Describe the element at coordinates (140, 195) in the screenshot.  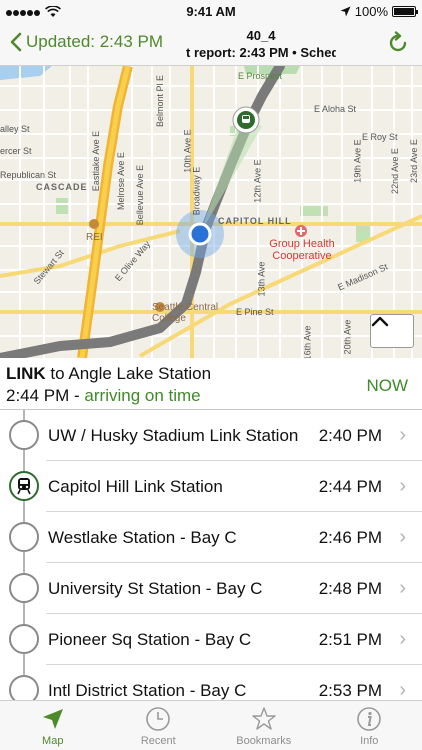
I see `map-label-bellevue: Bellevue Ave E` at that location.